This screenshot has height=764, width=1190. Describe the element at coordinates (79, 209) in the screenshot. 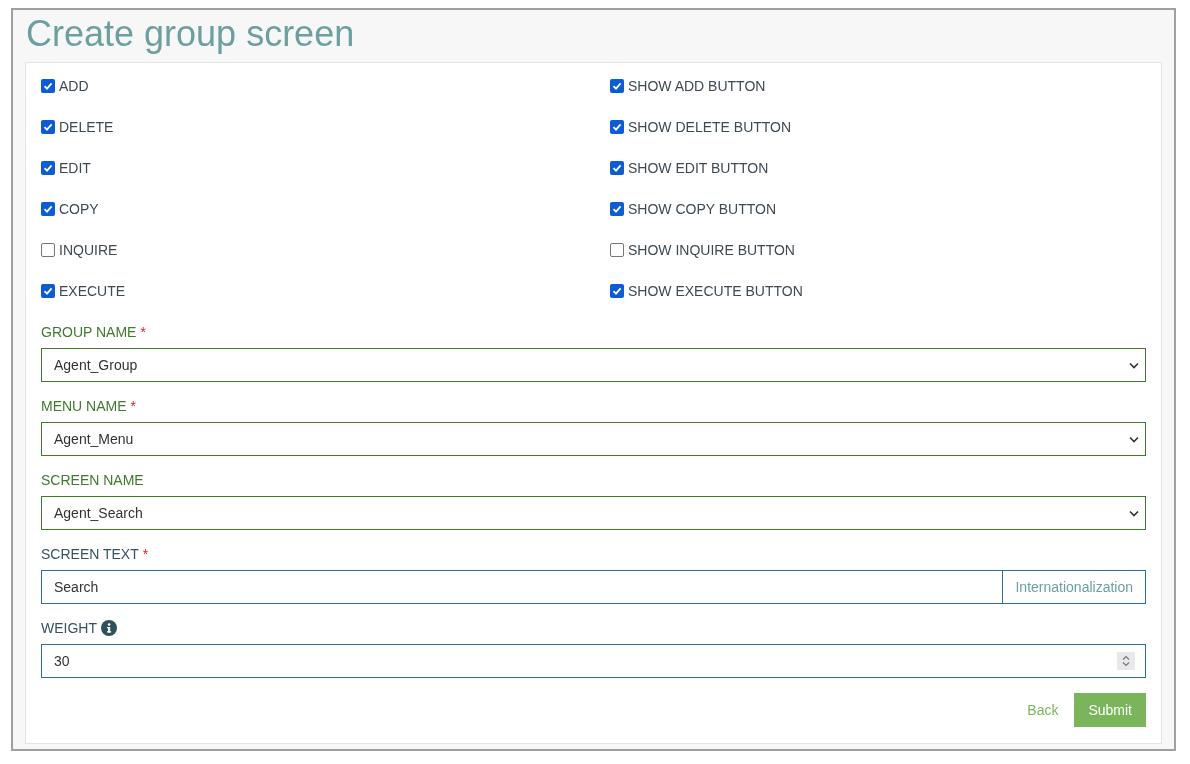

I see `checkbox-label: COPY` at that location.